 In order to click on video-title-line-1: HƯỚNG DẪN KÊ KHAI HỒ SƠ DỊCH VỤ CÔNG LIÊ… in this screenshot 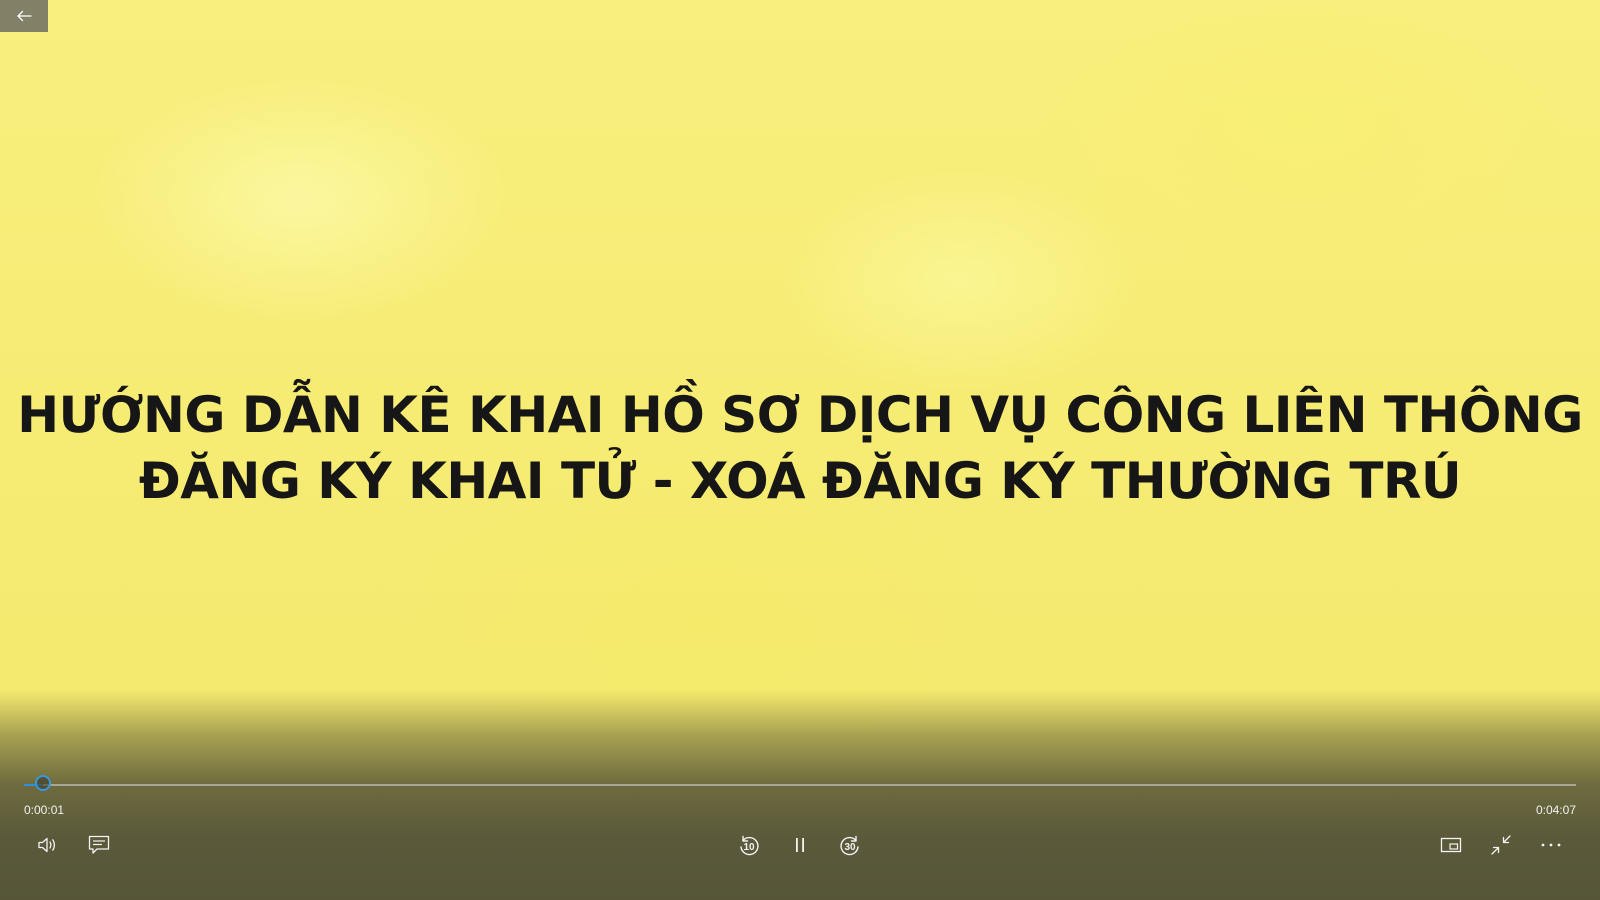, I will do `click(800, 415)`.